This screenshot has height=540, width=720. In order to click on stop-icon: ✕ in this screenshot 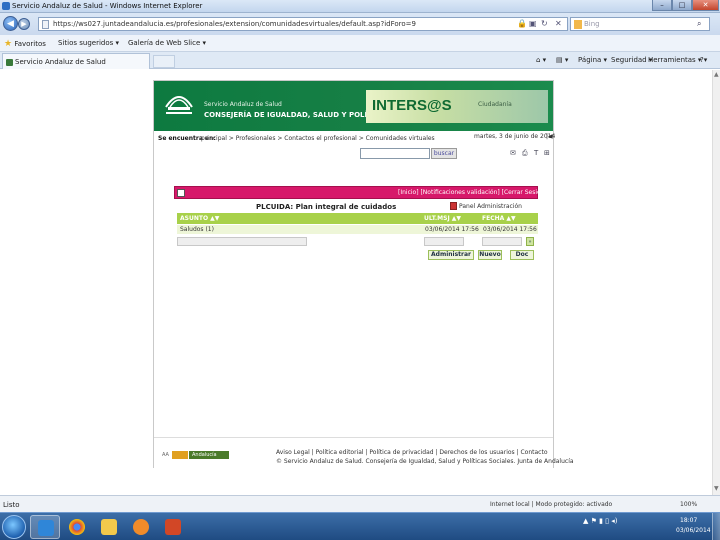, I will do `click(558, 23)`.